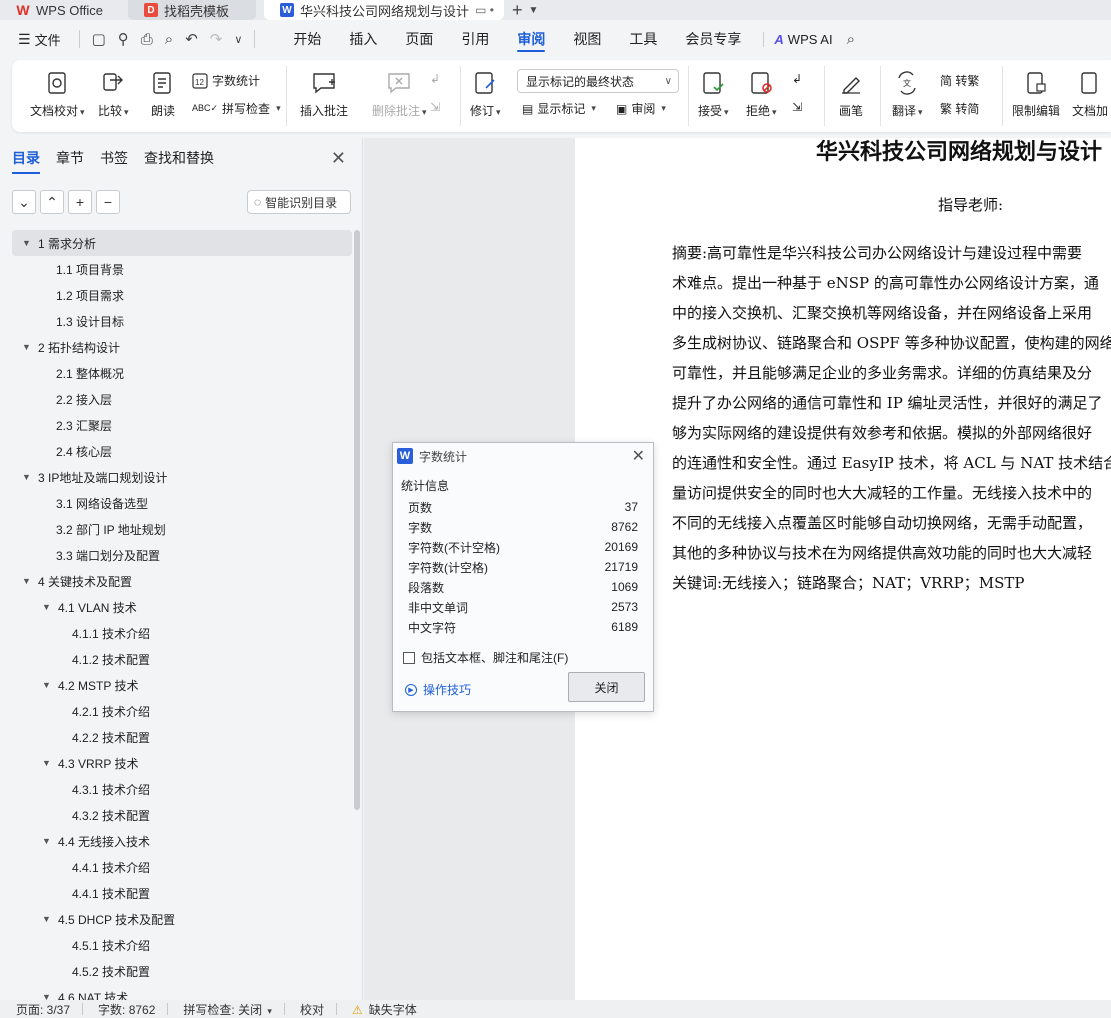  What do you see at coordinates (182, 992) in the screenshot?
I see `toc-item: ▼4.6 NAT 技术` at bounding box center [182, 992].